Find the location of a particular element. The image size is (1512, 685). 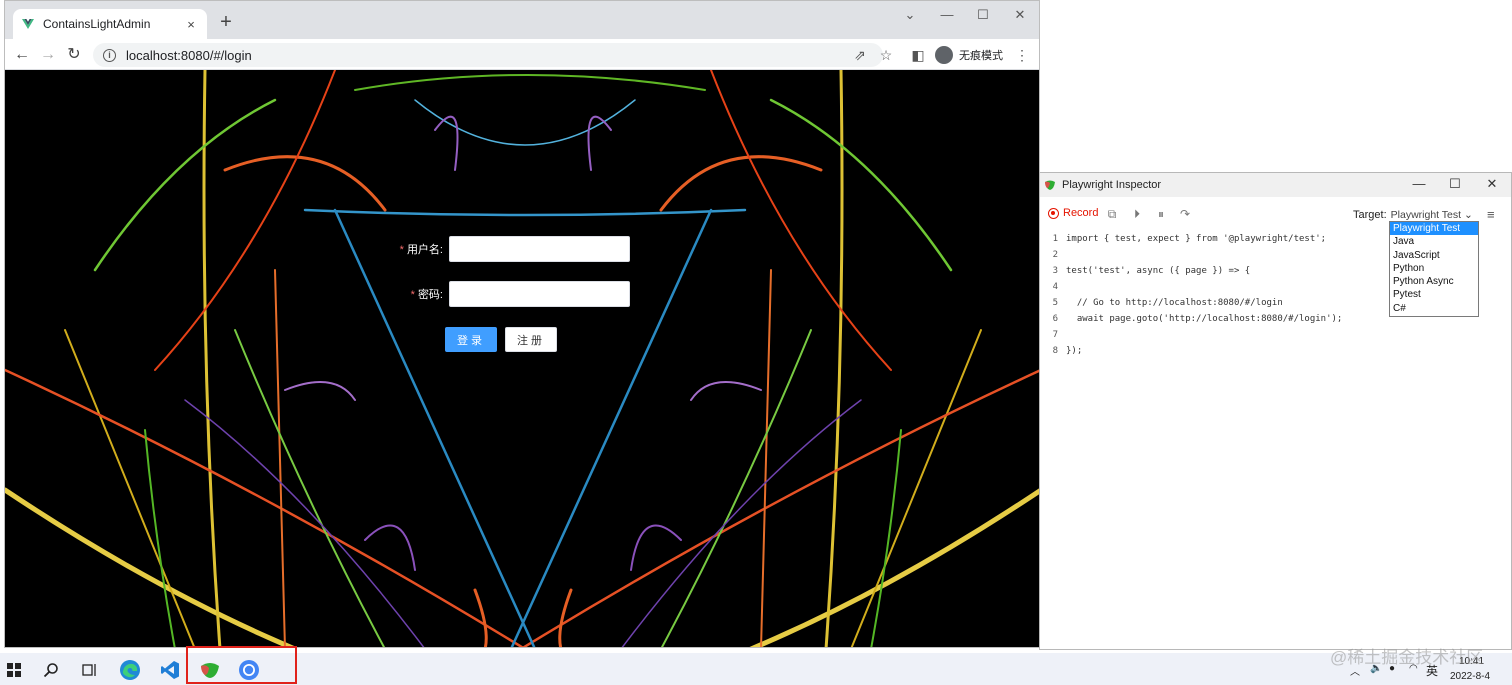

dropdown-option: Playwright Test is located at coordinates (1434, 229).